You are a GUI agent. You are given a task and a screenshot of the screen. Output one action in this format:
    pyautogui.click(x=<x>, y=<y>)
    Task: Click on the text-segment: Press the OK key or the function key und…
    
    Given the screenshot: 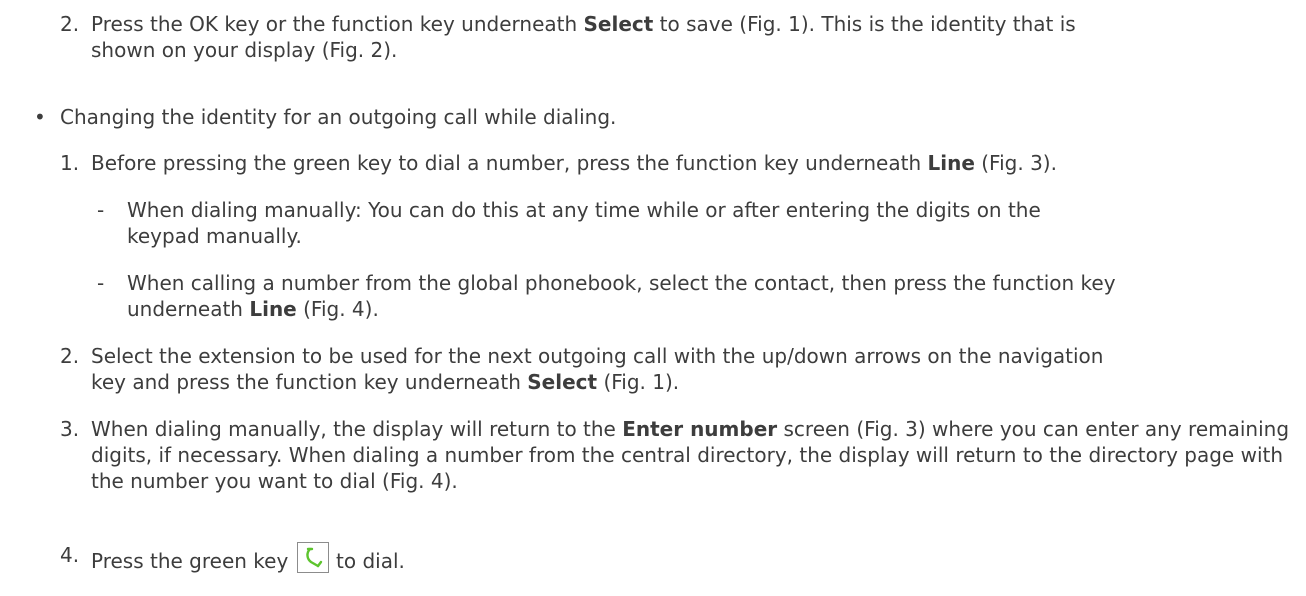 What is the action you would take?
    pyautogui.click(x=337, y=24)
    